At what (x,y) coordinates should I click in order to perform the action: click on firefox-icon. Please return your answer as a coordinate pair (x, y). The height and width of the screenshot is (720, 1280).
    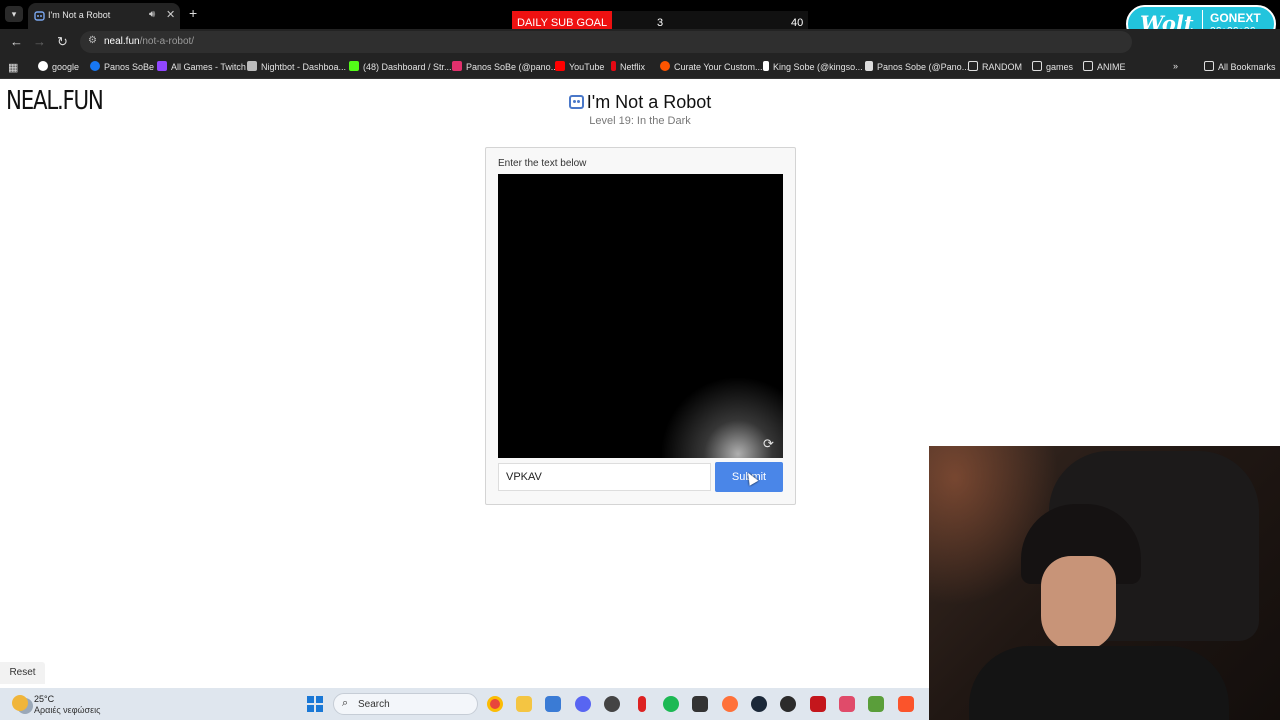
    Looking at the image, I should click on (730, 704).